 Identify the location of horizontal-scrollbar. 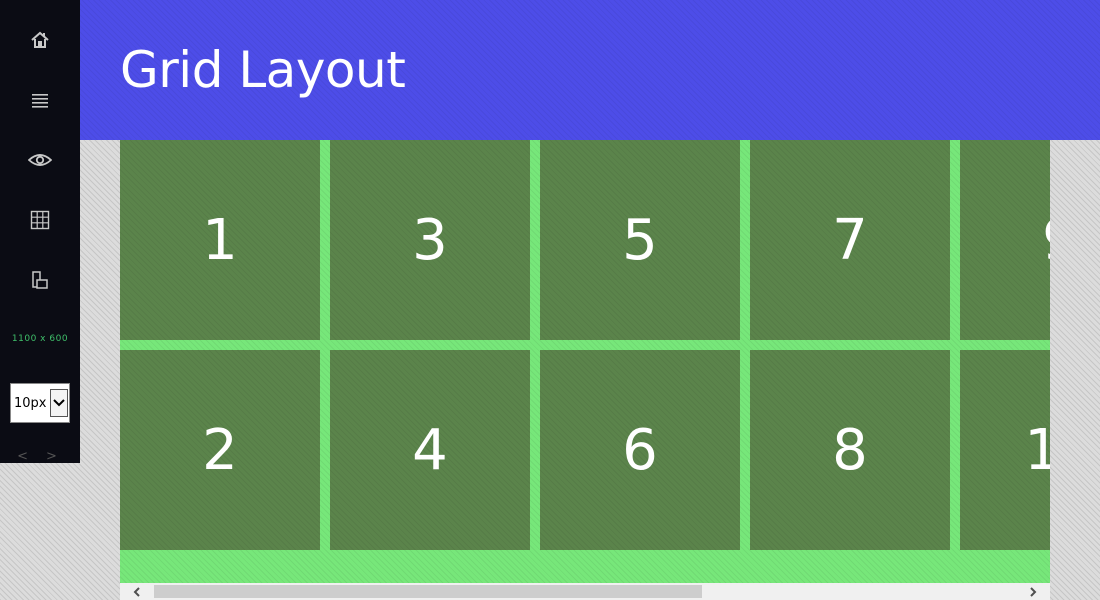
(585, 591).